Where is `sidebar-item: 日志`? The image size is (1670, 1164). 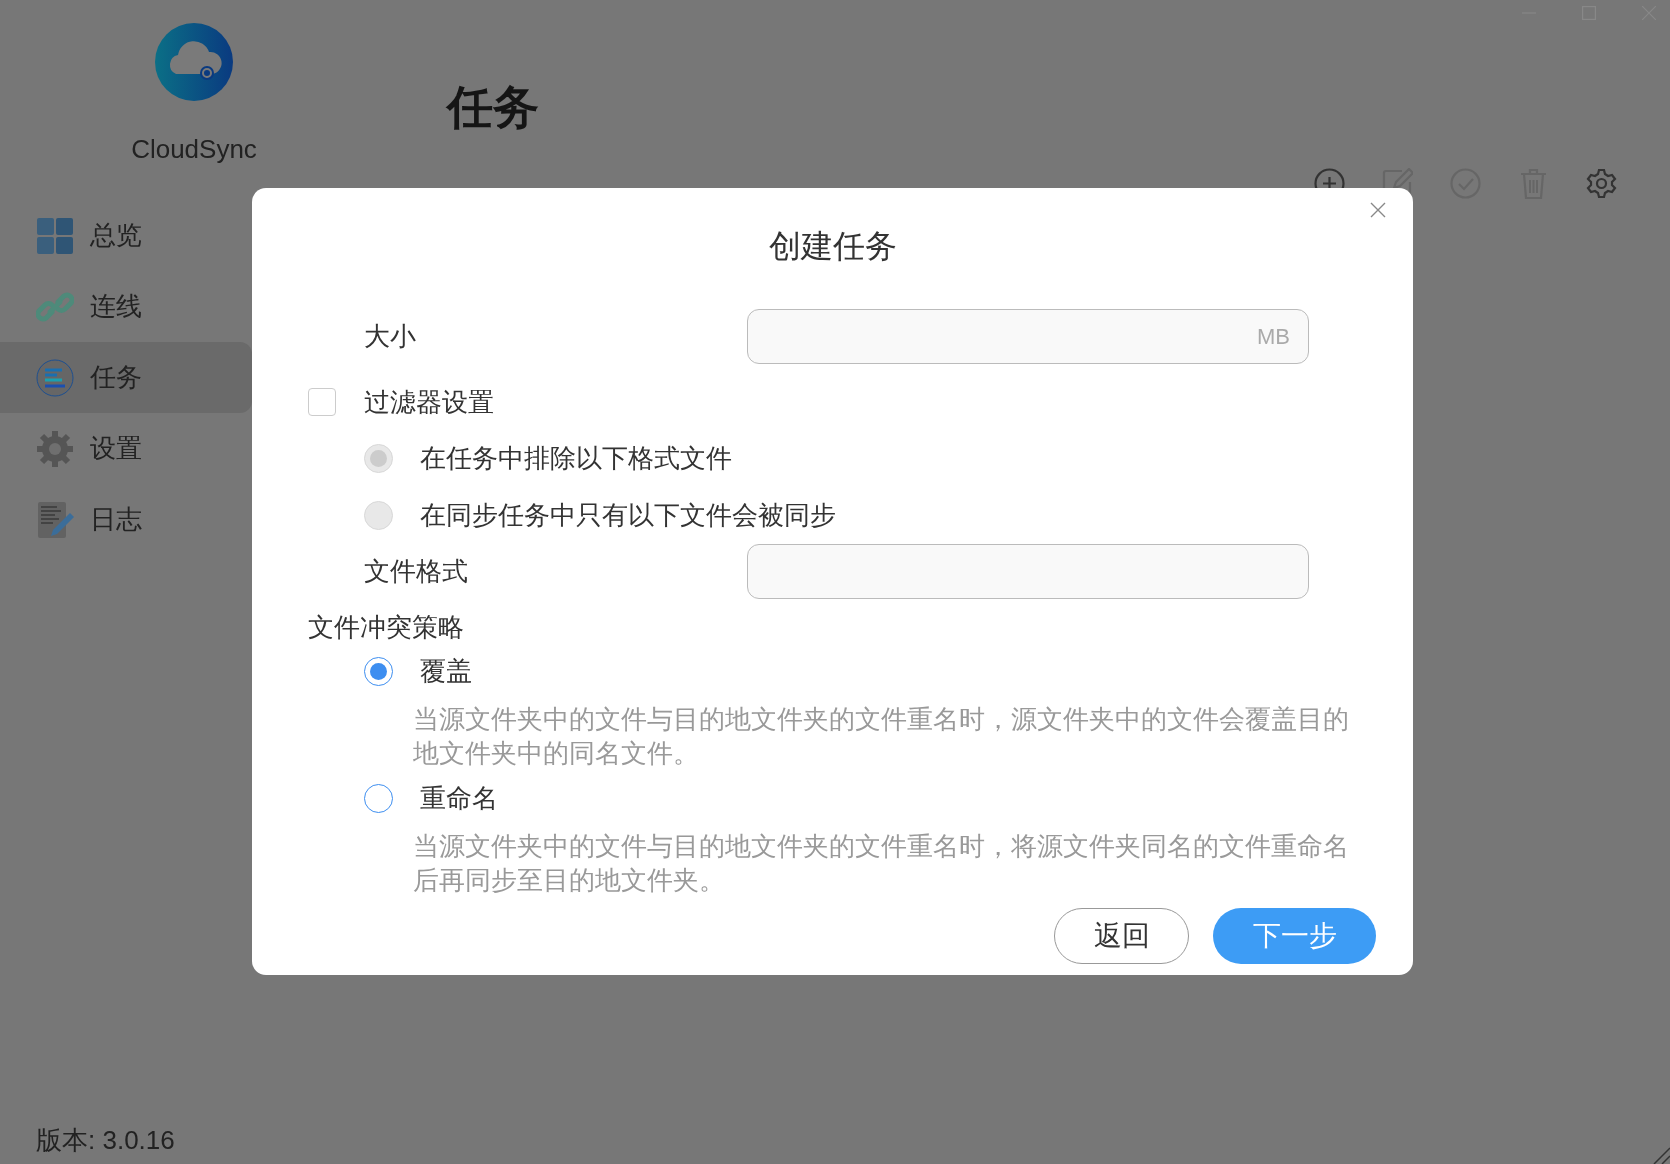 sidebar-item: 日志 is located at coordinates (126, 519).